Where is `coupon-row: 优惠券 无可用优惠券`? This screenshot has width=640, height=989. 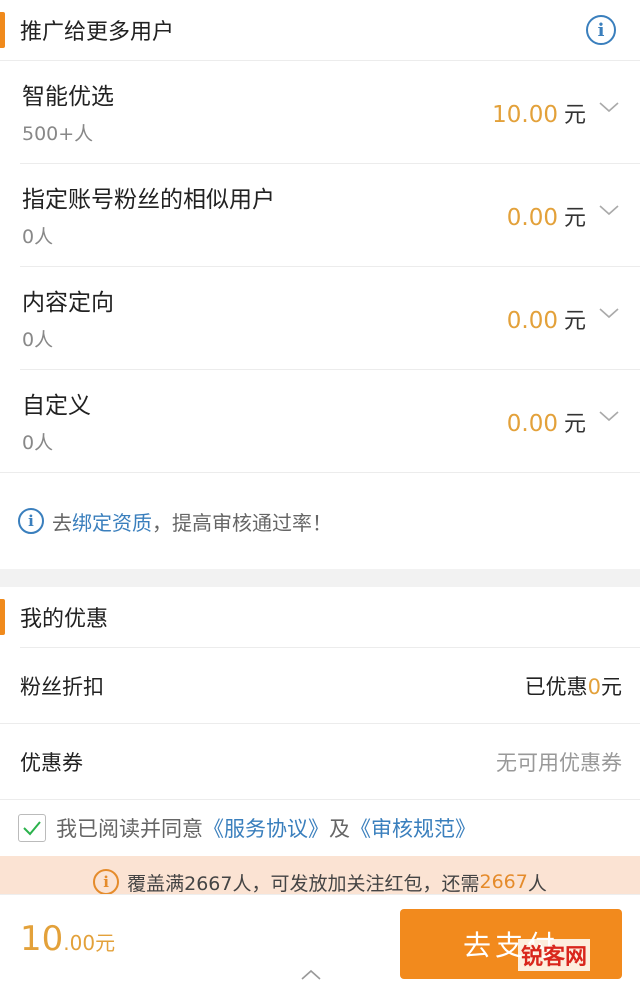
coupon-row: 优惠券 无可用优惠券 is located at coordinates (320, 761).